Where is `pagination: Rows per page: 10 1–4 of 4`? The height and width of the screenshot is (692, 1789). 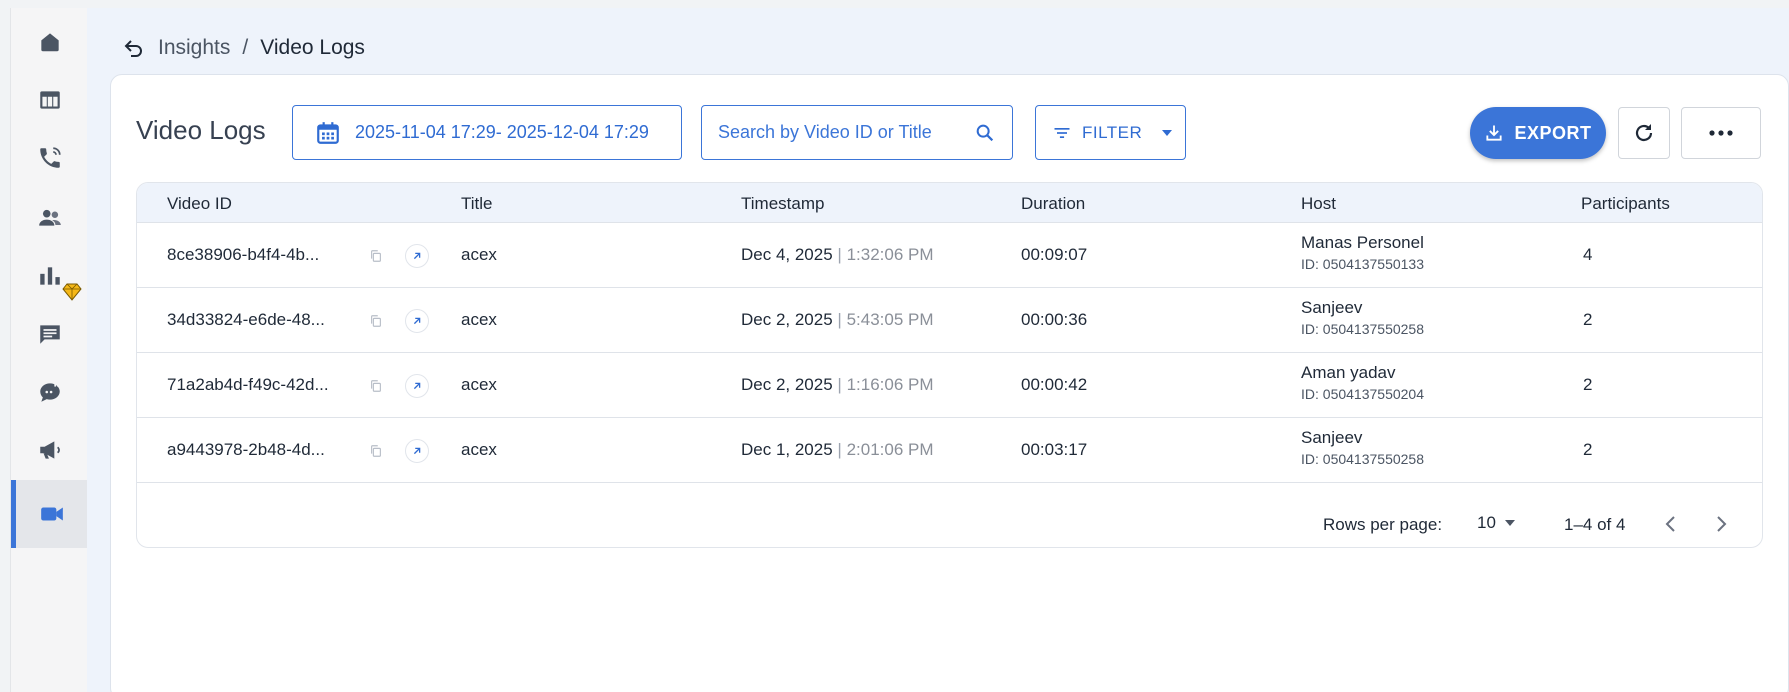 pagination: Rows per page: 10 1–4 of 4 is located at coordinates (949, 525).